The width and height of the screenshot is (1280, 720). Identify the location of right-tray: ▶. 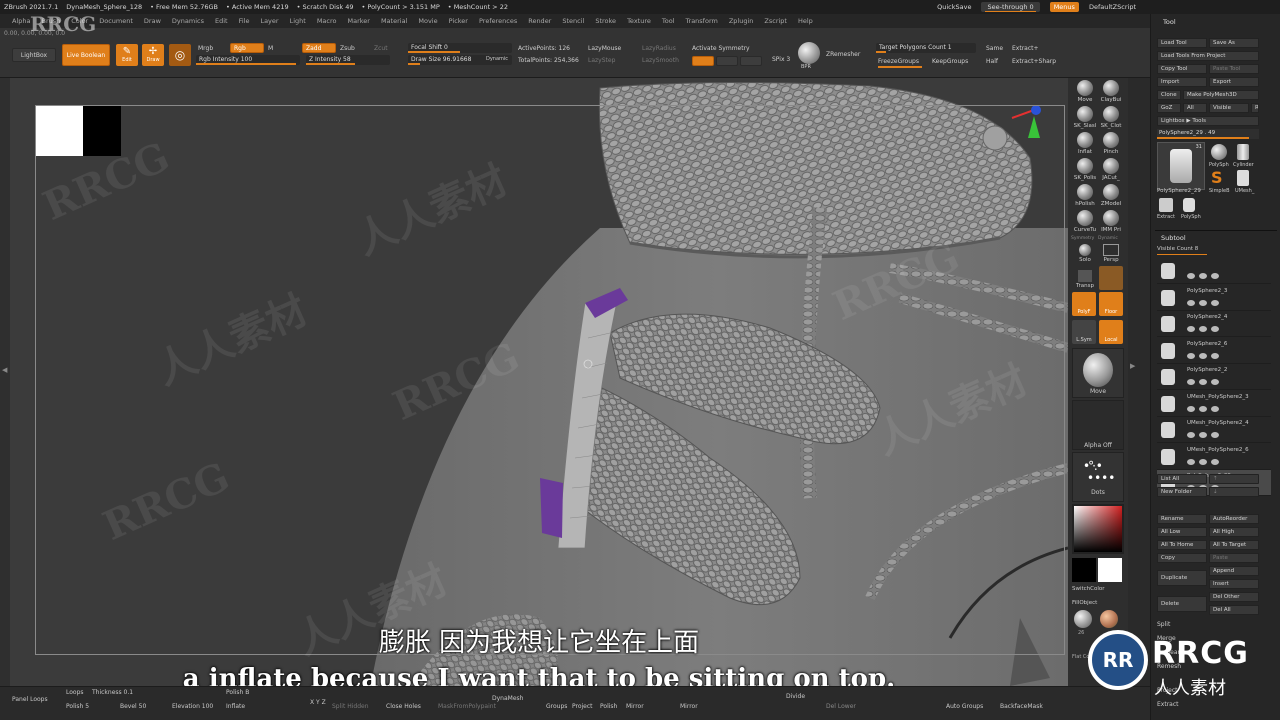
(1139, 382).